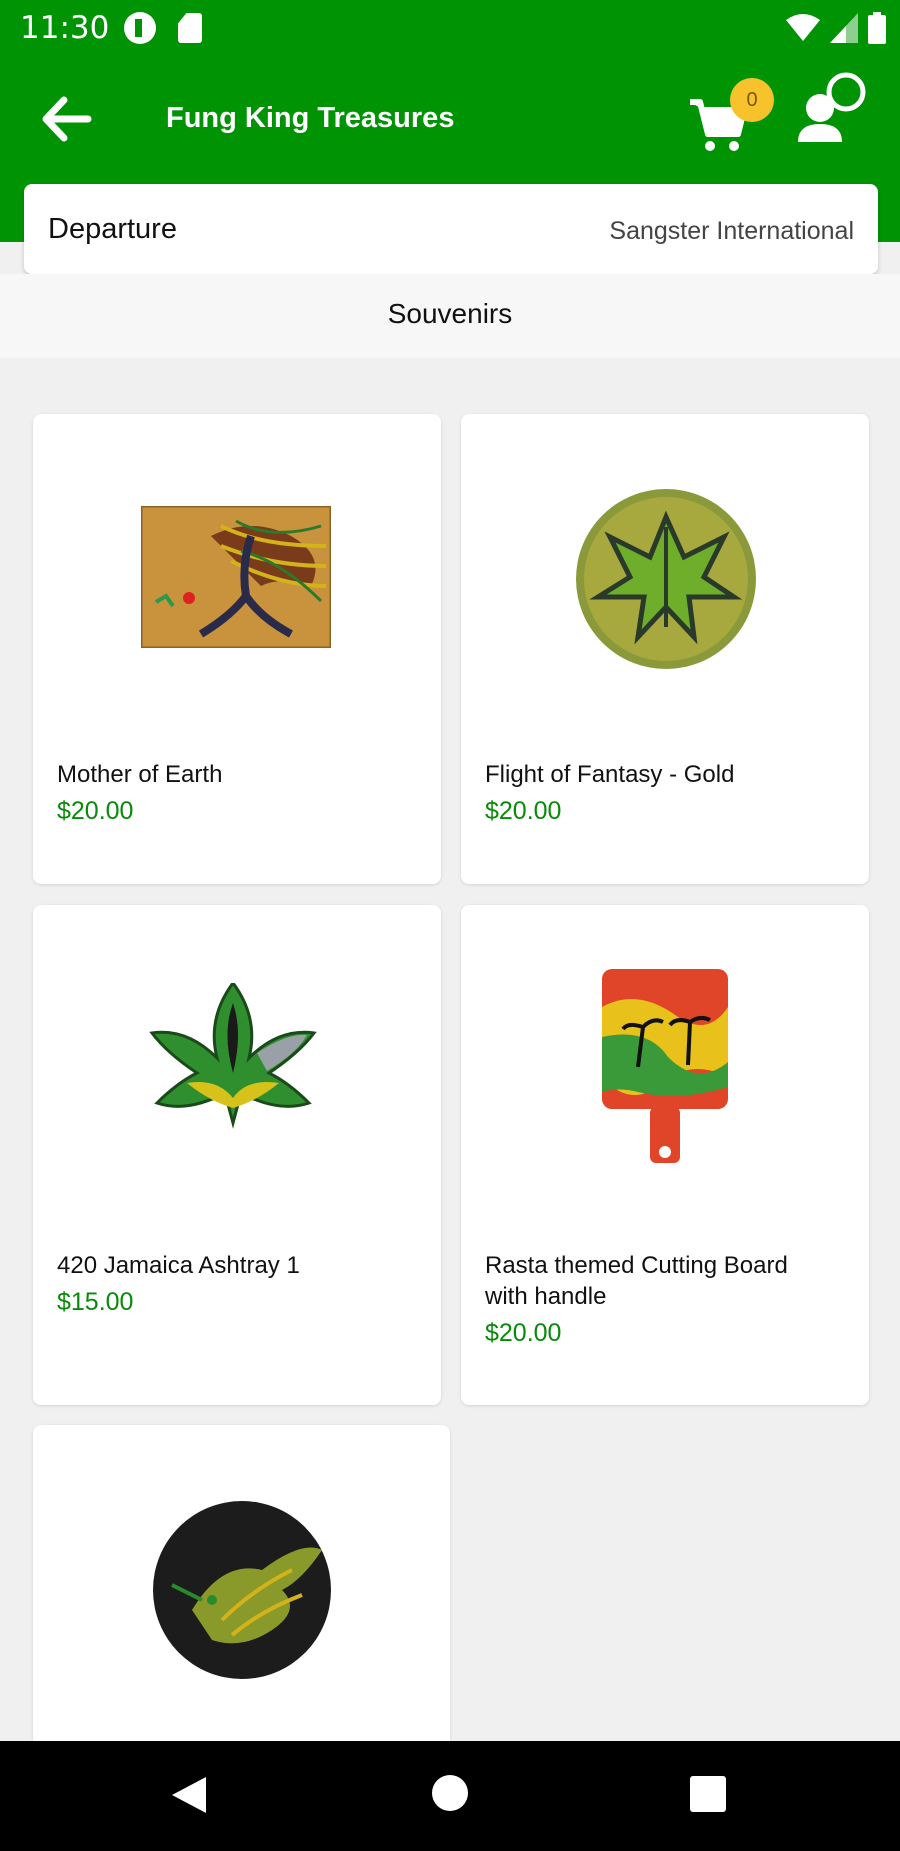 Image resolution: width=900 pixels, height=1851 pixels. I want to click on profile-icon, so click(832, 107).